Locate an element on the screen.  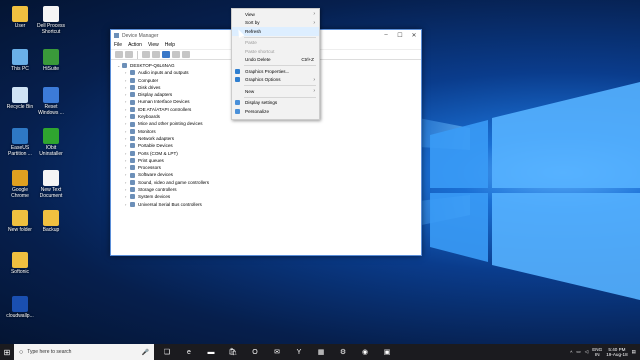
menu-view: View is located at coordinates (153, 45).